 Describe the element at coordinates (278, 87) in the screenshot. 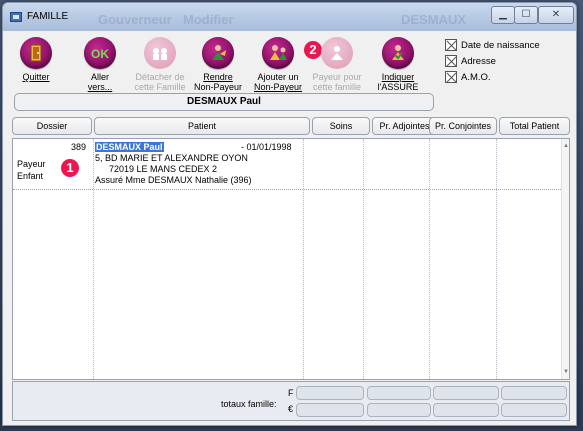

I see `ajouter-label-2: Non-Payeur` at that location.